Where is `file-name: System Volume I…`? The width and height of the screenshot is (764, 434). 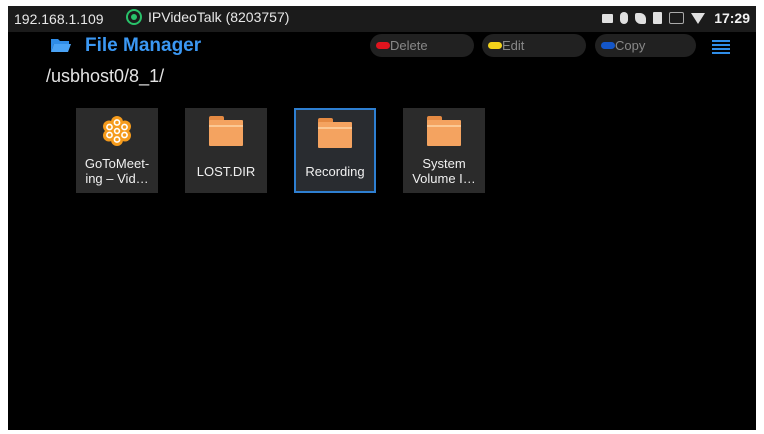 file-name: System Volume I… is located at coordinates (444, 171).